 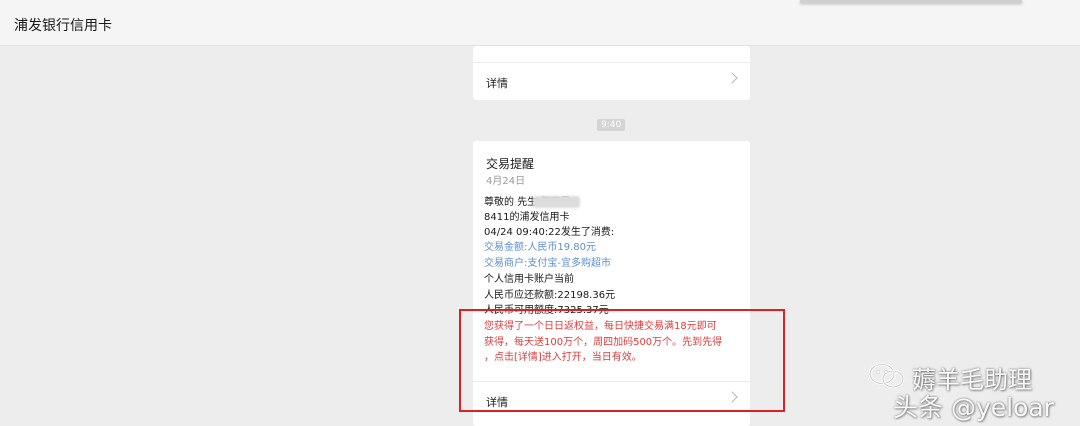 I want to click on chevron-right-icon, so click(x=732, y=78).